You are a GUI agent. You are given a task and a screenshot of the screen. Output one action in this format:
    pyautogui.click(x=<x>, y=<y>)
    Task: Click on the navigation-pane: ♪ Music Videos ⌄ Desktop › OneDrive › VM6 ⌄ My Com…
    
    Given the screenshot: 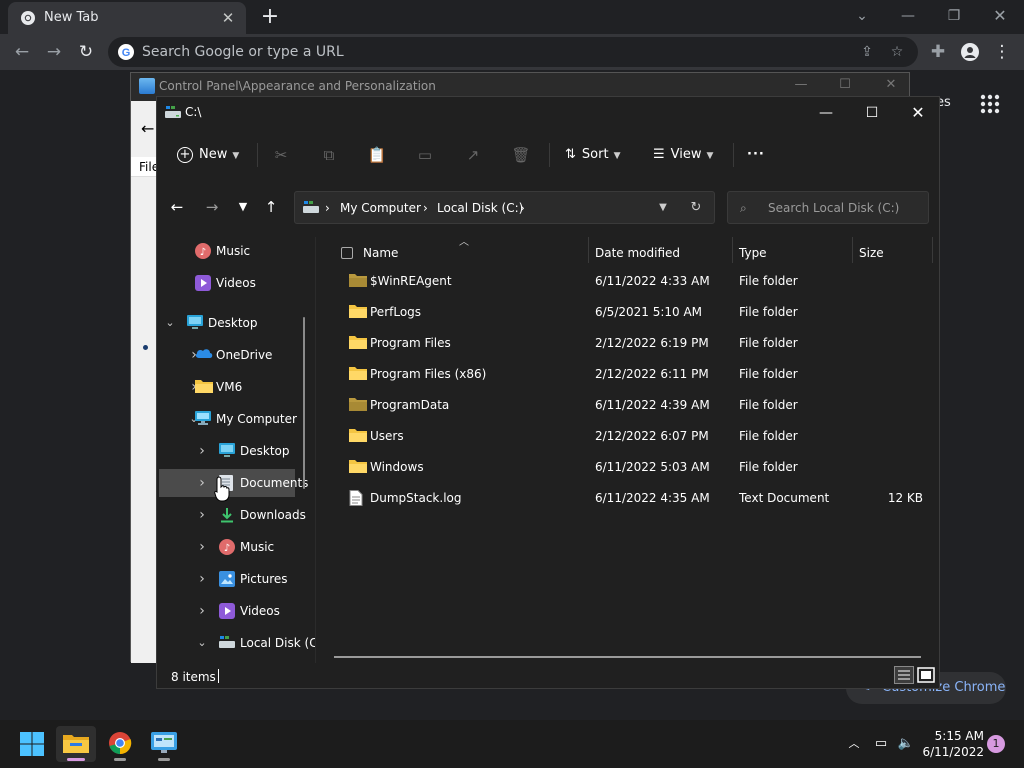 What is the action you would take?
    pyautogui.click(x=236, y=450)
    